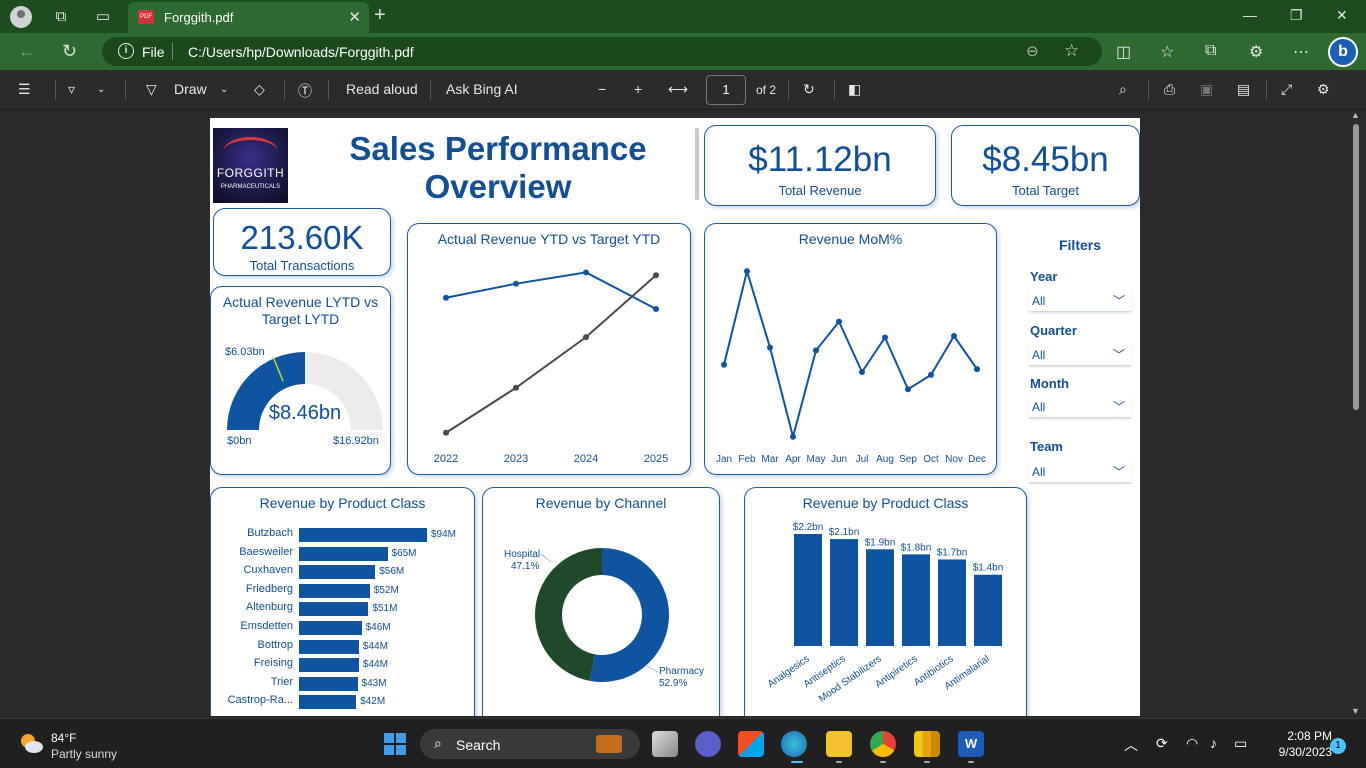 The width and height of the screenshot is (1366, 768). Describe the element at coordinates (248, 17) in the screenshot. I see `tab-forggith: PDF Forggith.pdf ✕` at that location.